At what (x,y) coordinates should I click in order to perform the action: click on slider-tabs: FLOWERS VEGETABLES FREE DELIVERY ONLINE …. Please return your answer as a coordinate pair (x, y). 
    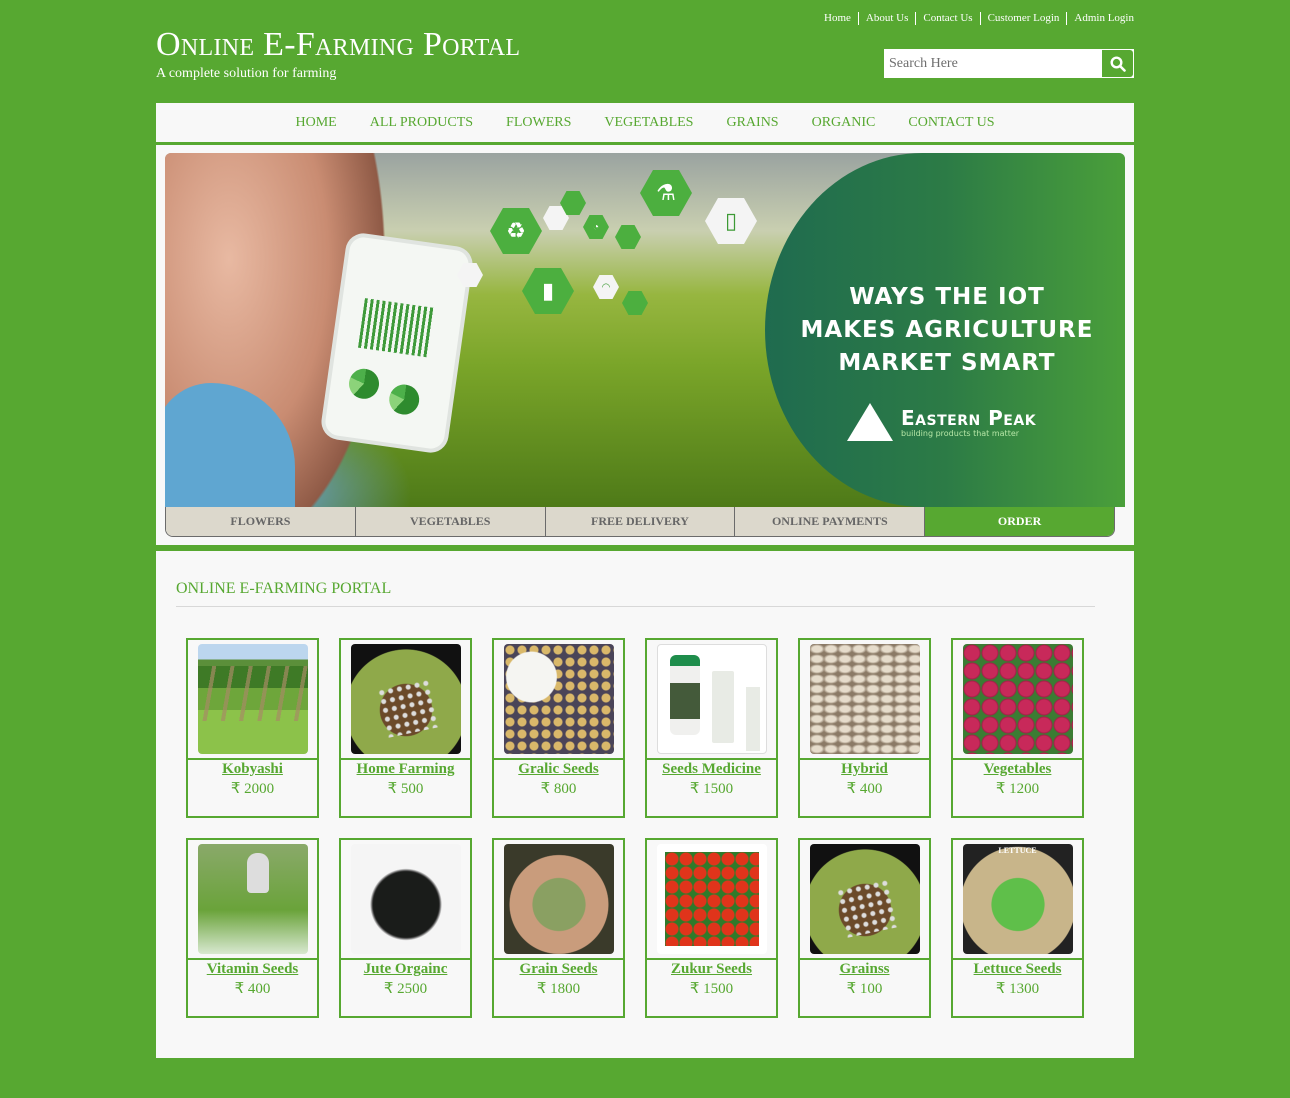
    Looking at the image, I should click on (640, 522).